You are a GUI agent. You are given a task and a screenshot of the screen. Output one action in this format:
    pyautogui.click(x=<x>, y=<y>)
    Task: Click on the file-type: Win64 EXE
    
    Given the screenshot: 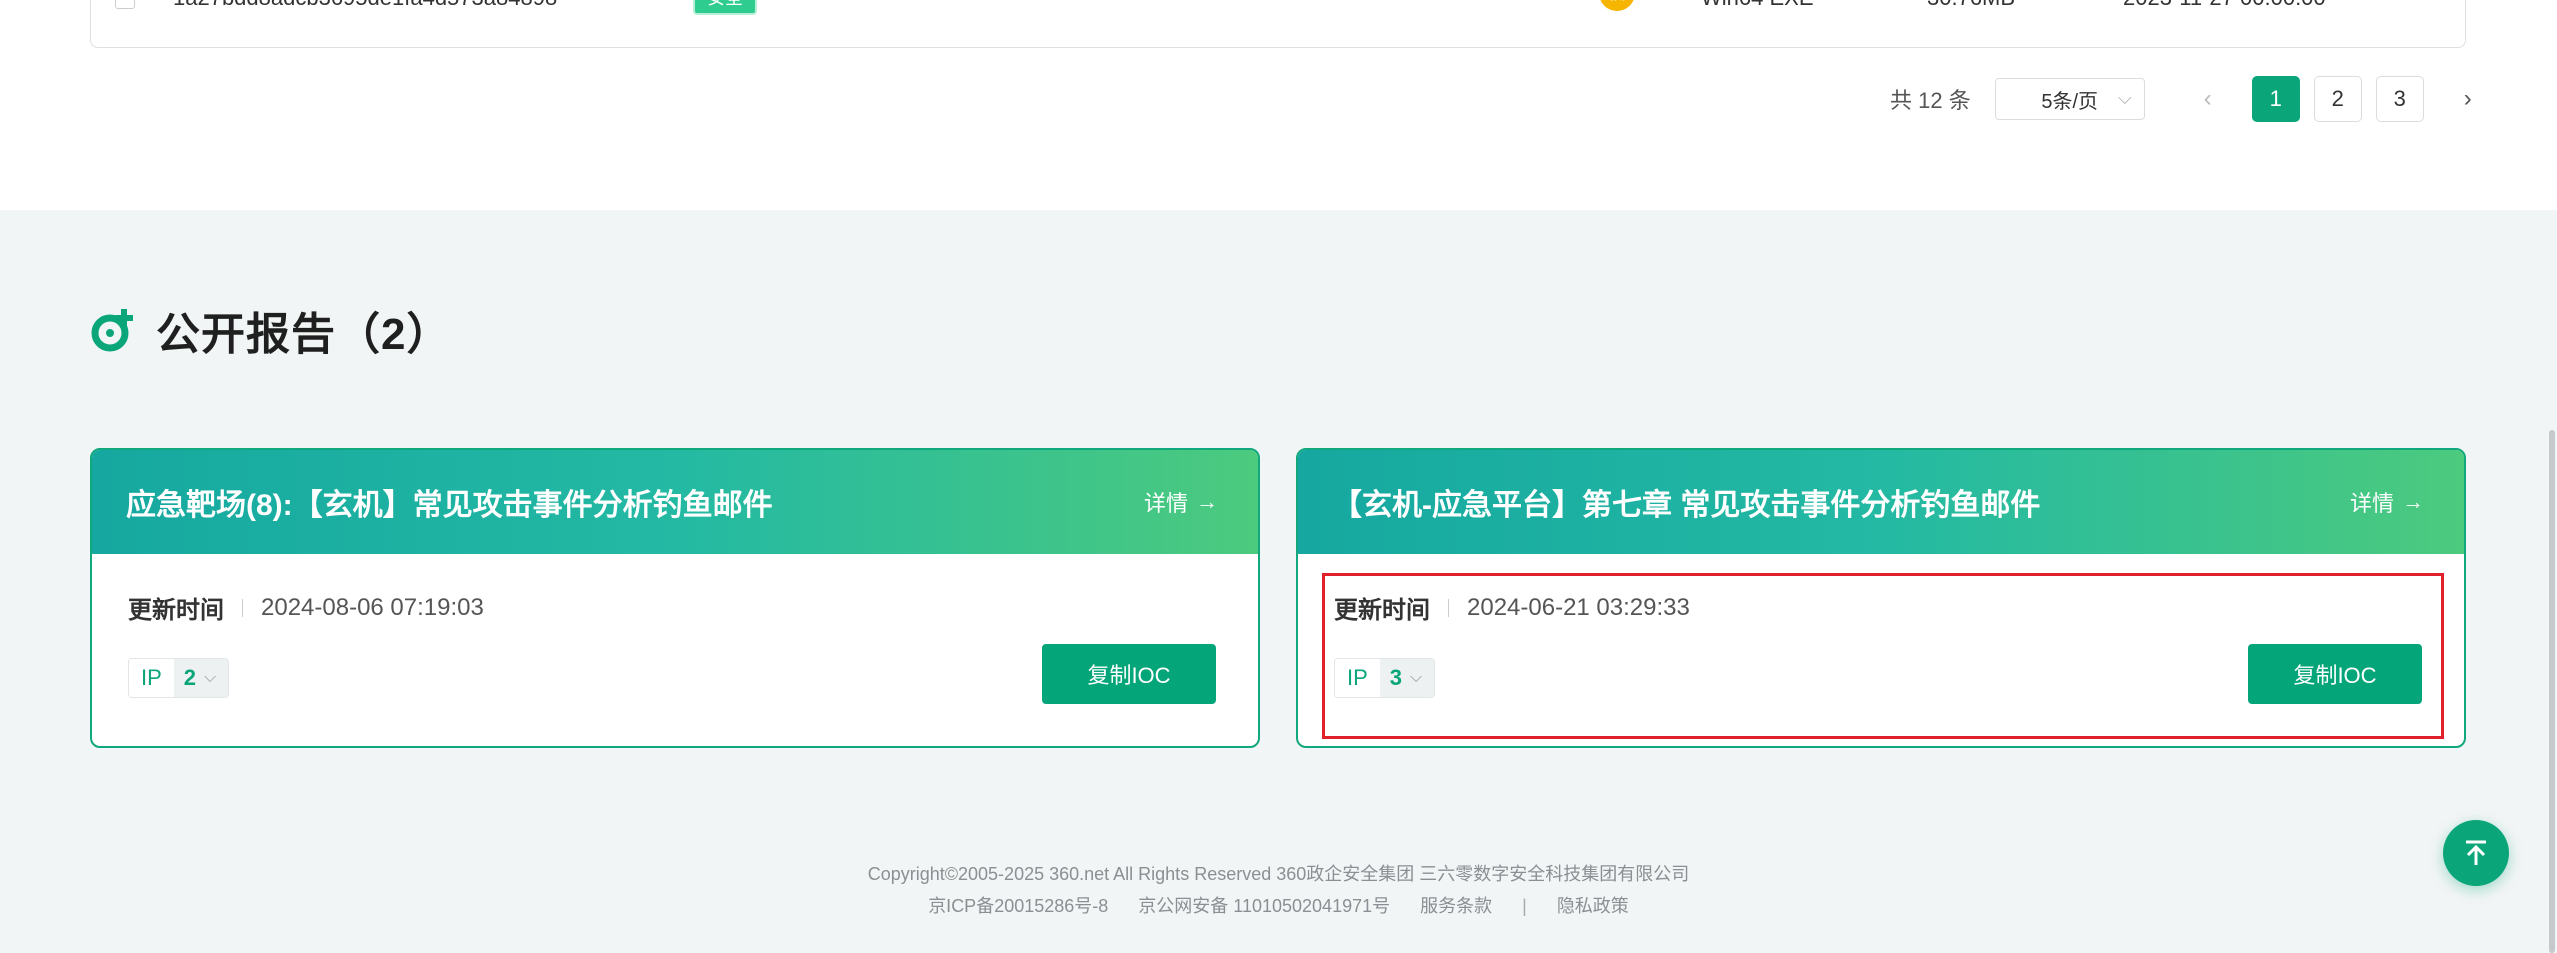 What is the action you would take?
    pyautogui.click(x=1757, y=5)
    